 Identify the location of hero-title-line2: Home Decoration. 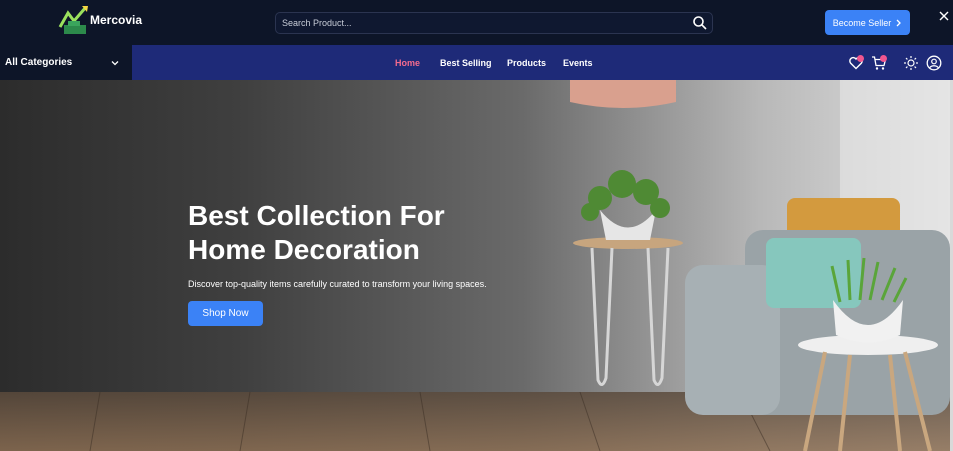
(304, 249).